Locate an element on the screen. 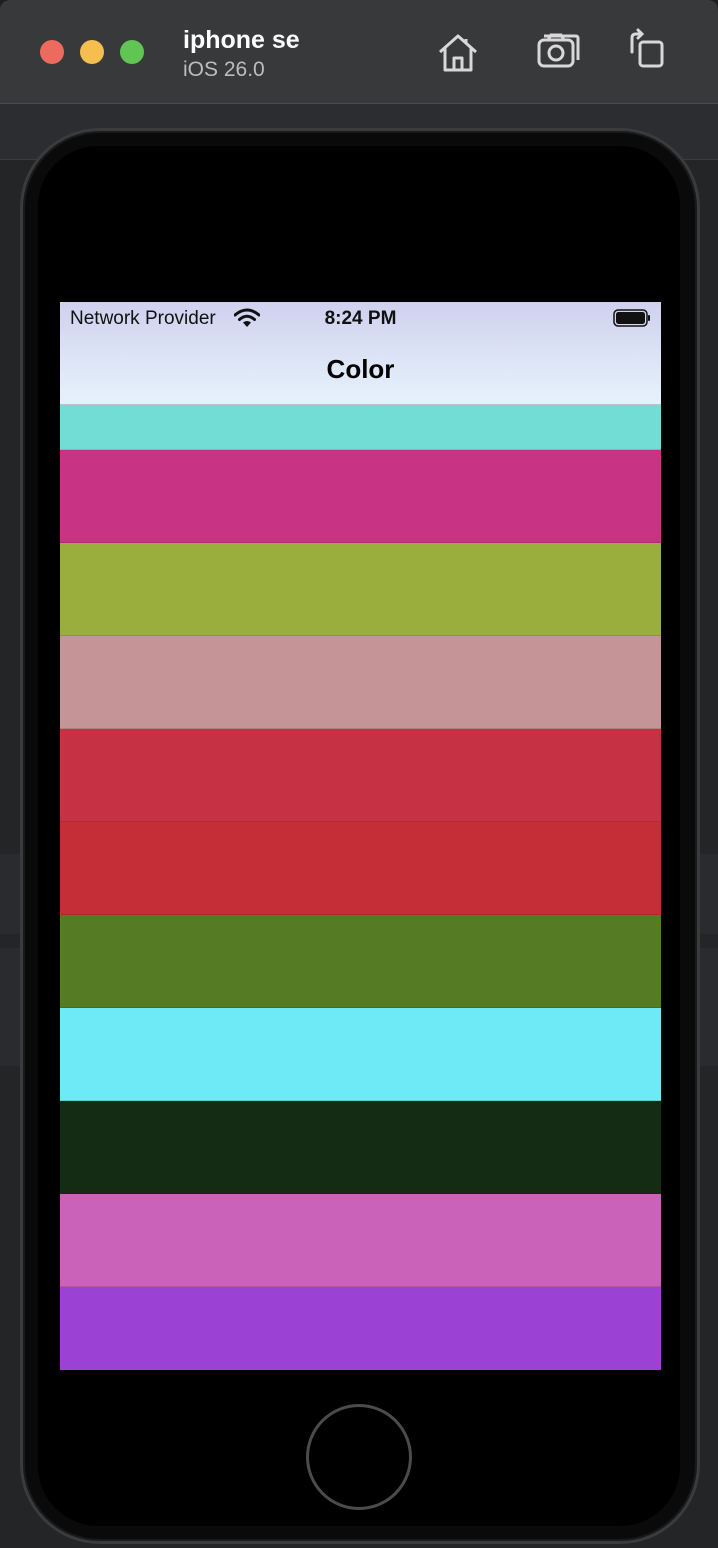 The height and width of the screenshot is (1548, 718). rotate-icon is located at coordinates (648, 52).